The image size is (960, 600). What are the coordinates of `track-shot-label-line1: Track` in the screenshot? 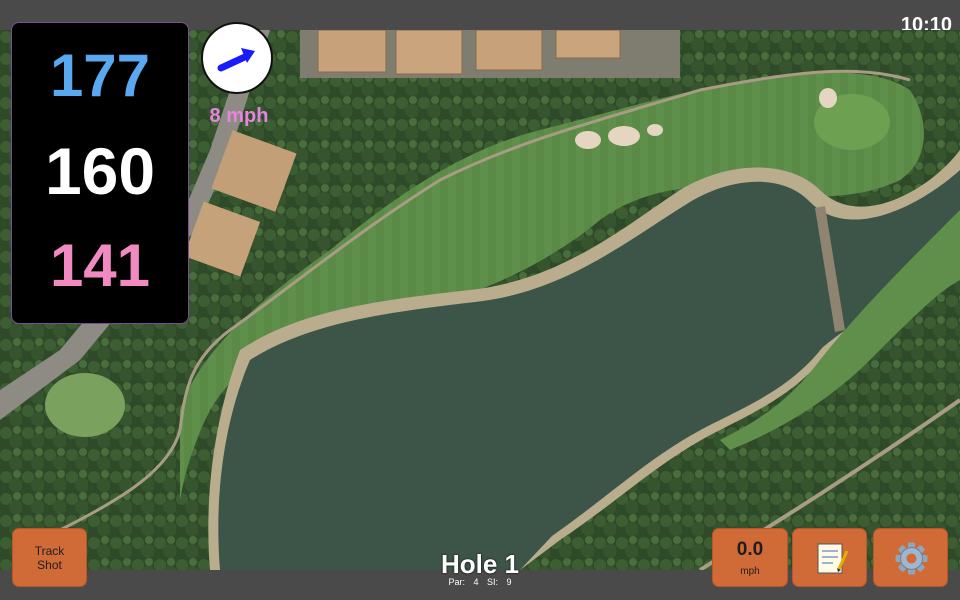 It's located at (49, 550).